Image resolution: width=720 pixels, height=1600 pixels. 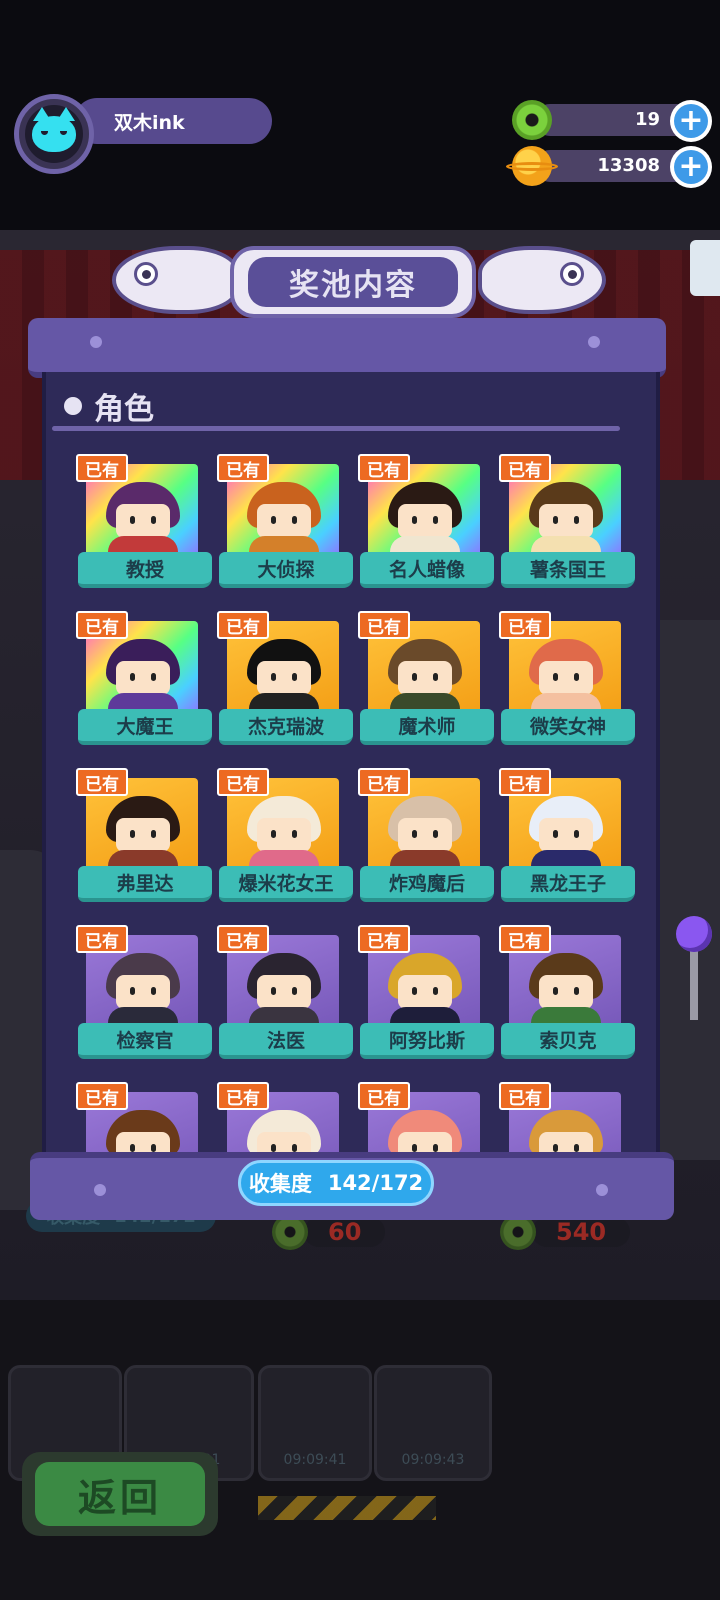 I want to click on character-card: 已有 法医, so click(x=285, y=993).